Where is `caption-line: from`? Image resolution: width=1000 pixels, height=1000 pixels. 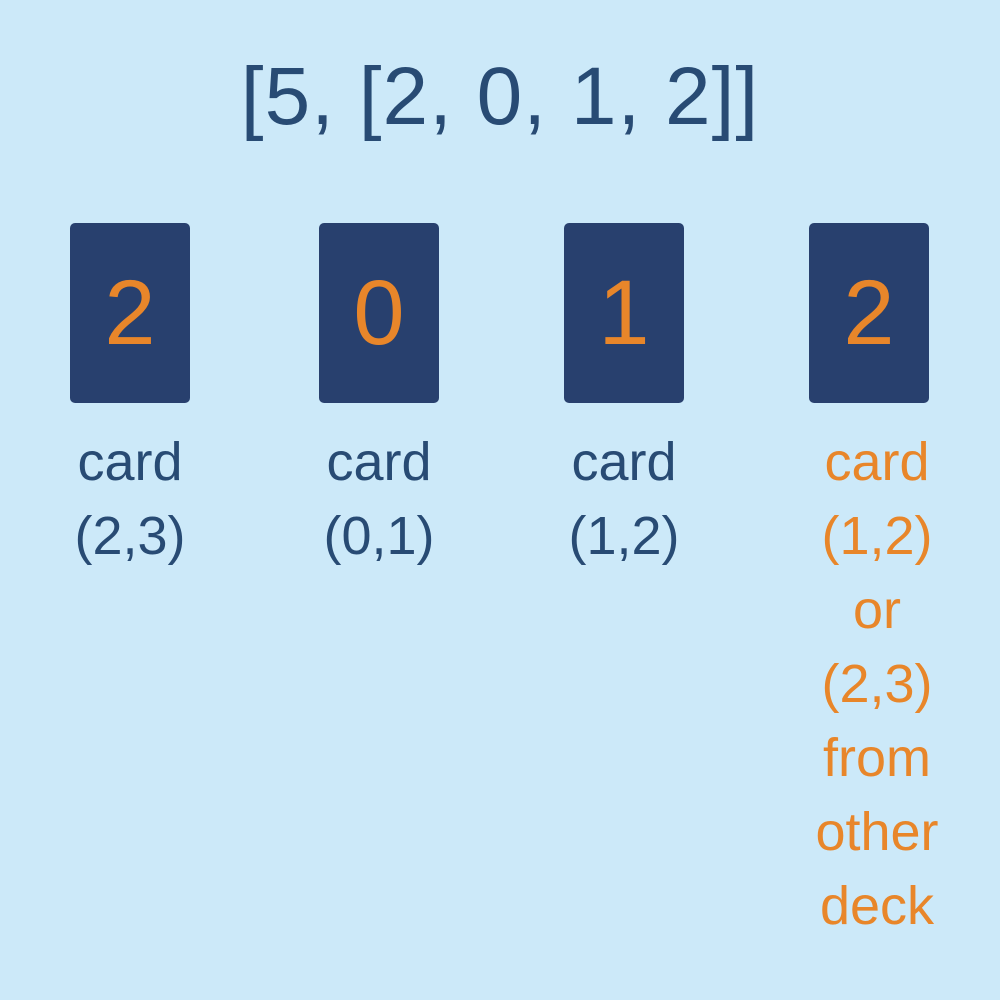 caption-line: from is located at coordinates (877, 758).